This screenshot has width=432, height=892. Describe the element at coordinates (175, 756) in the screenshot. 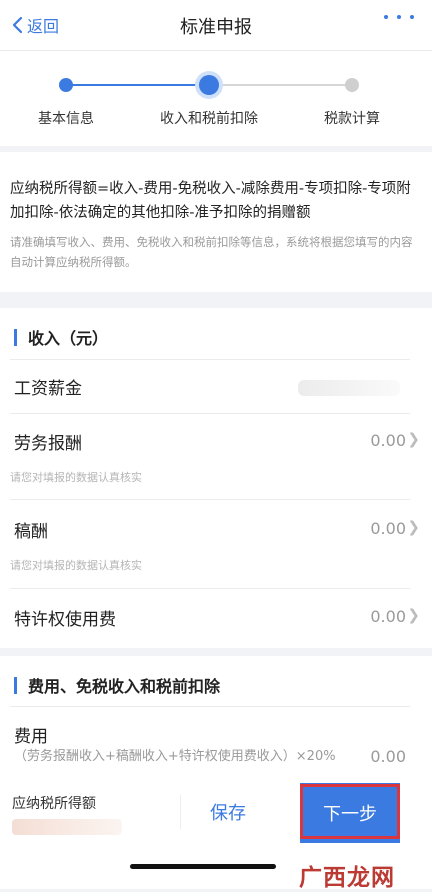

I see `expense-formula: （劳务报酬收入+稿酬收入+特许权使用费收入）×20%` at that location.